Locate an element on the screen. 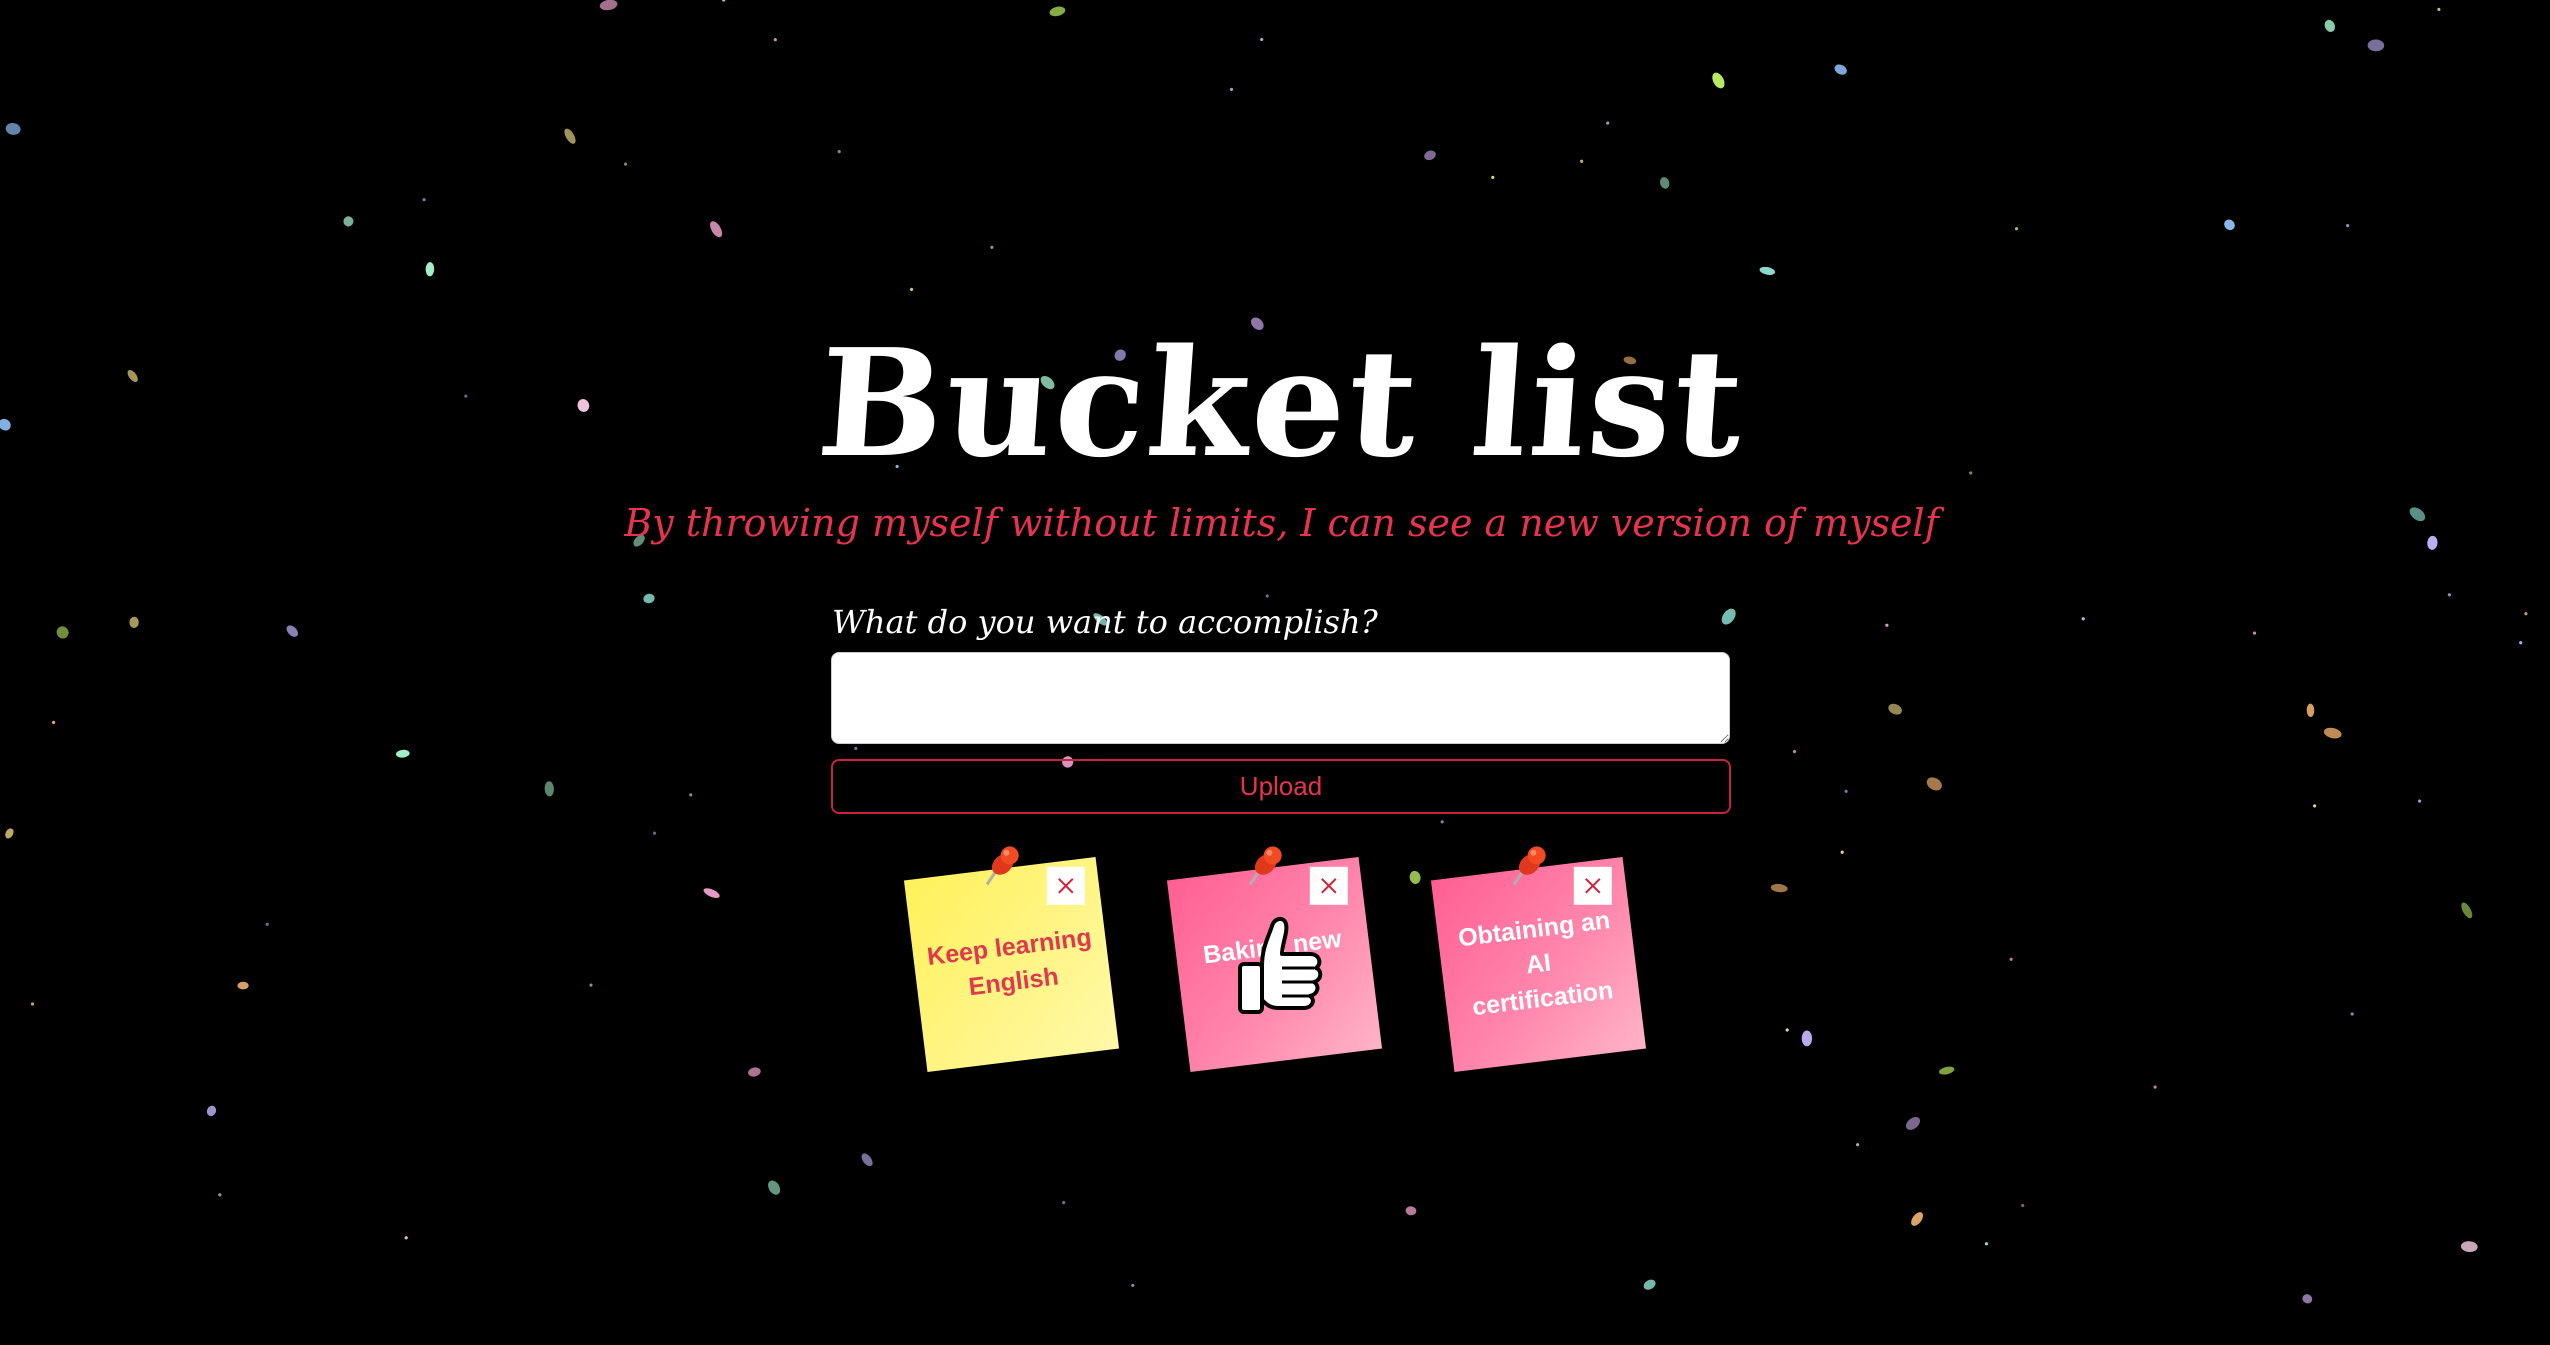 The image size is (2550, 1345). note-text: Keep learning English is located at coordinates (1009, 961).